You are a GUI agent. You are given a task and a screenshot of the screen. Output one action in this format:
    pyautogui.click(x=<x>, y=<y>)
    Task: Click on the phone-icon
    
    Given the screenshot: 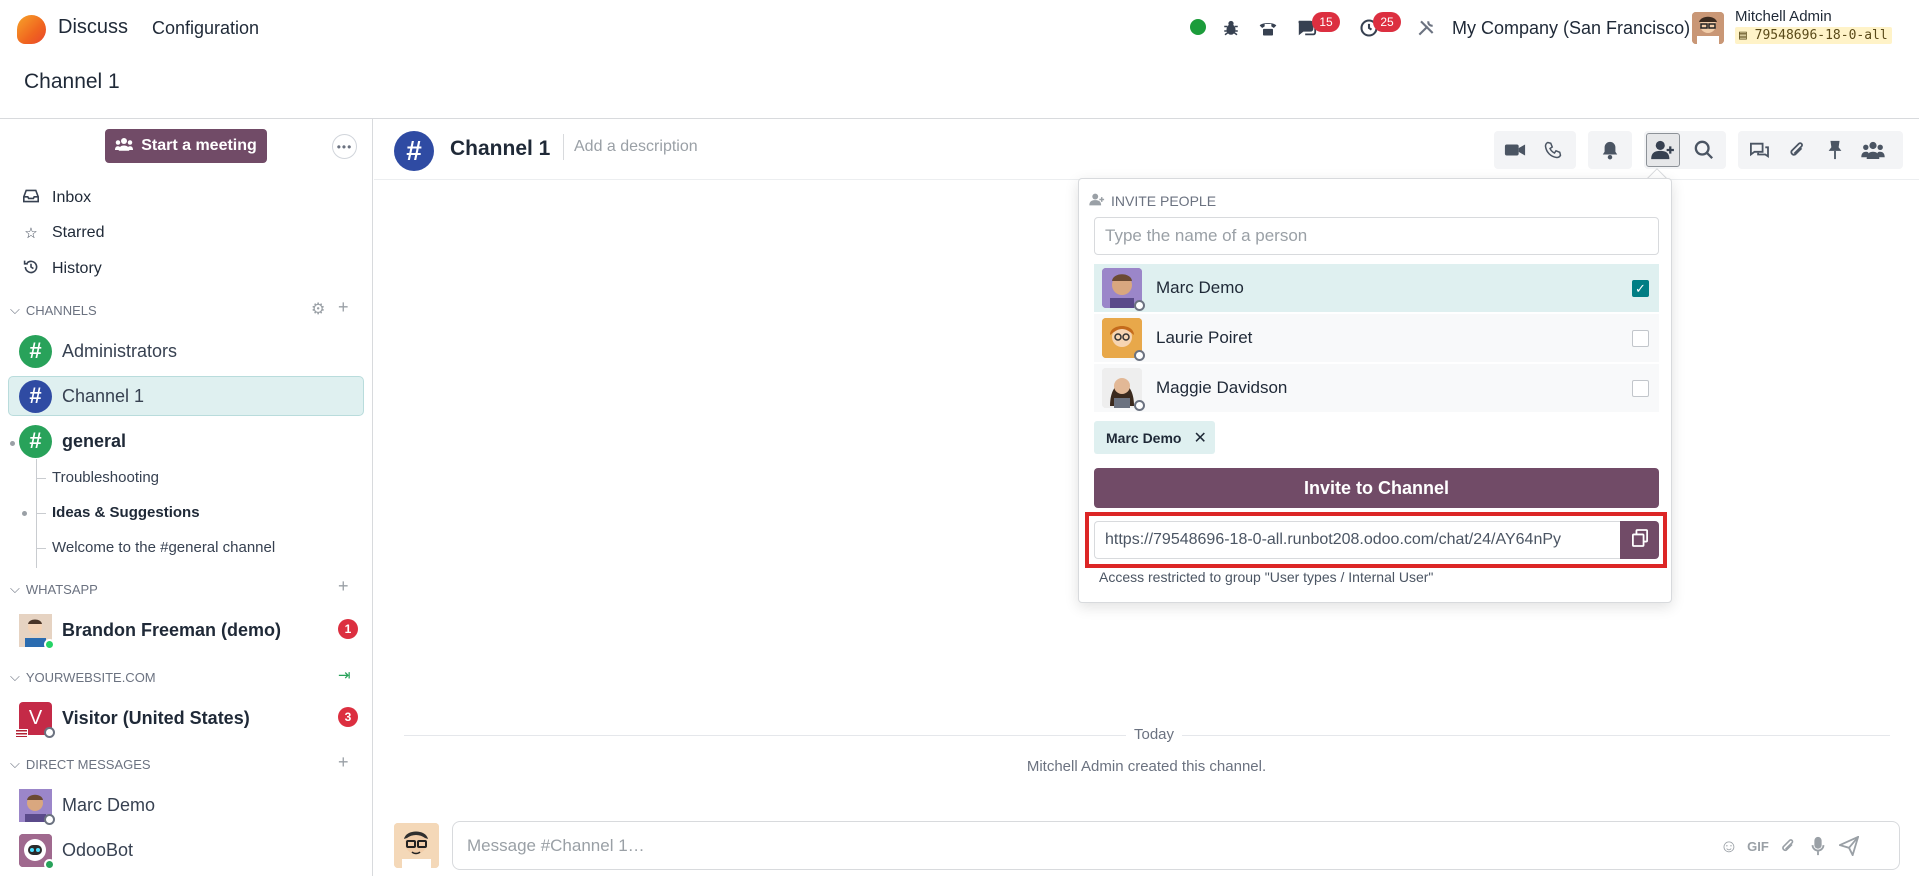 What is the action you would take?
    pyautogui.click(x=1268, y=28)
    